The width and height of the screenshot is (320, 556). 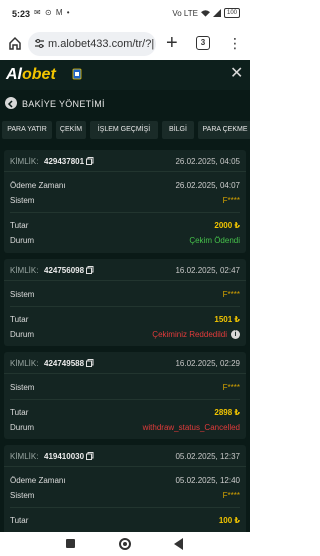 What do you see at coordinates (178, 130) in the screenshot?
I see `tab-bilgi: BİLGİ` at bounding box center [178, 130].